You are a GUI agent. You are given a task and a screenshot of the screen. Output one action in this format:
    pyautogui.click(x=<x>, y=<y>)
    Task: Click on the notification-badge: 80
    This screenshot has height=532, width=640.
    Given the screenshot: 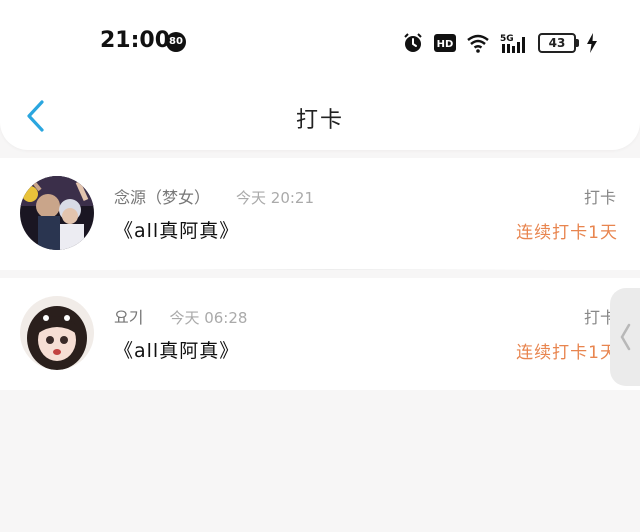 What is the action you would take?
    pyautogui.click(x=176, y=42)
    